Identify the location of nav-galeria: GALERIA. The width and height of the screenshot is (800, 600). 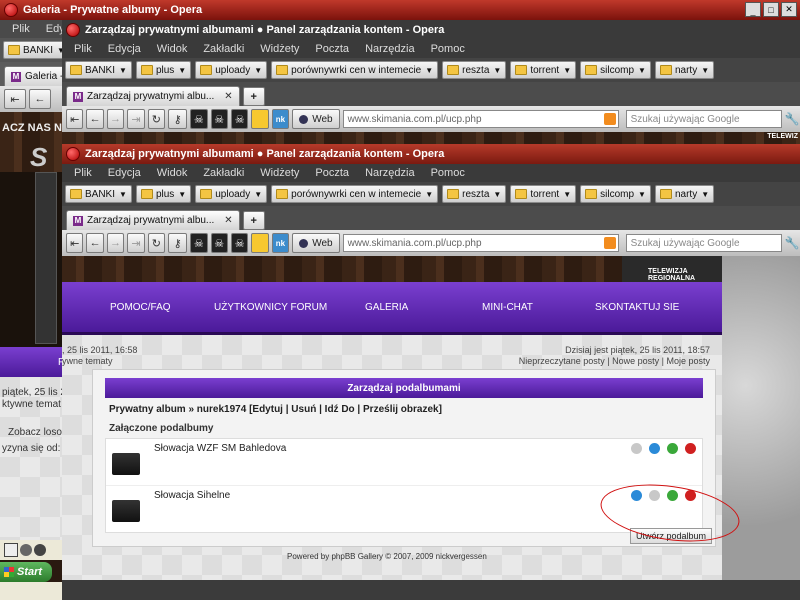
(386, 307).